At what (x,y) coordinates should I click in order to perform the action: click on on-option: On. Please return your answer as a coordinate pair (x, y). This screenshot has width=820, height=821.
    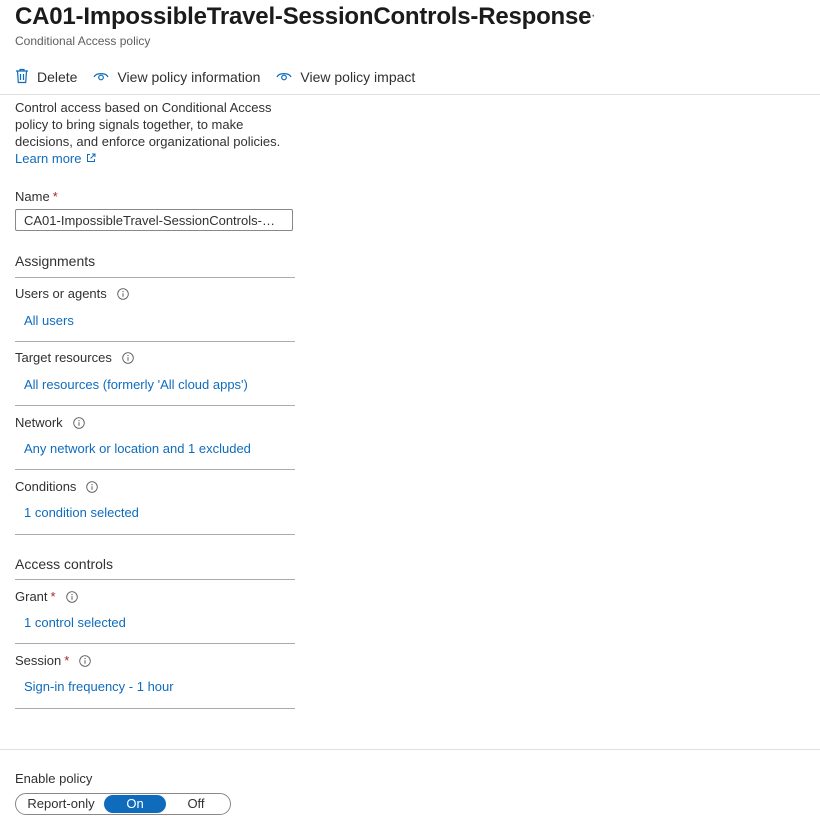
    Looking at the image, I should click on (135, 804).